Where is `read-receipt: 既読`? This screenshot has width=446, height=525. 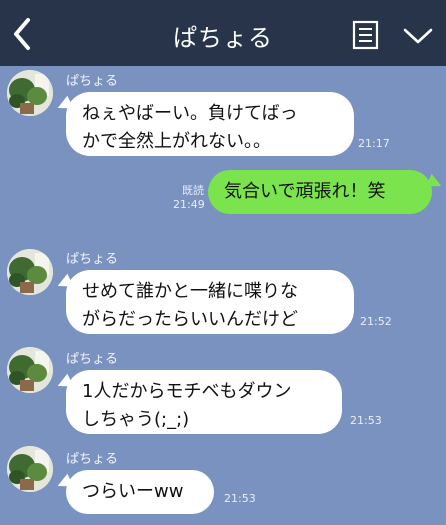
read-receipt: 既読 is located at coordinates (193, 190).